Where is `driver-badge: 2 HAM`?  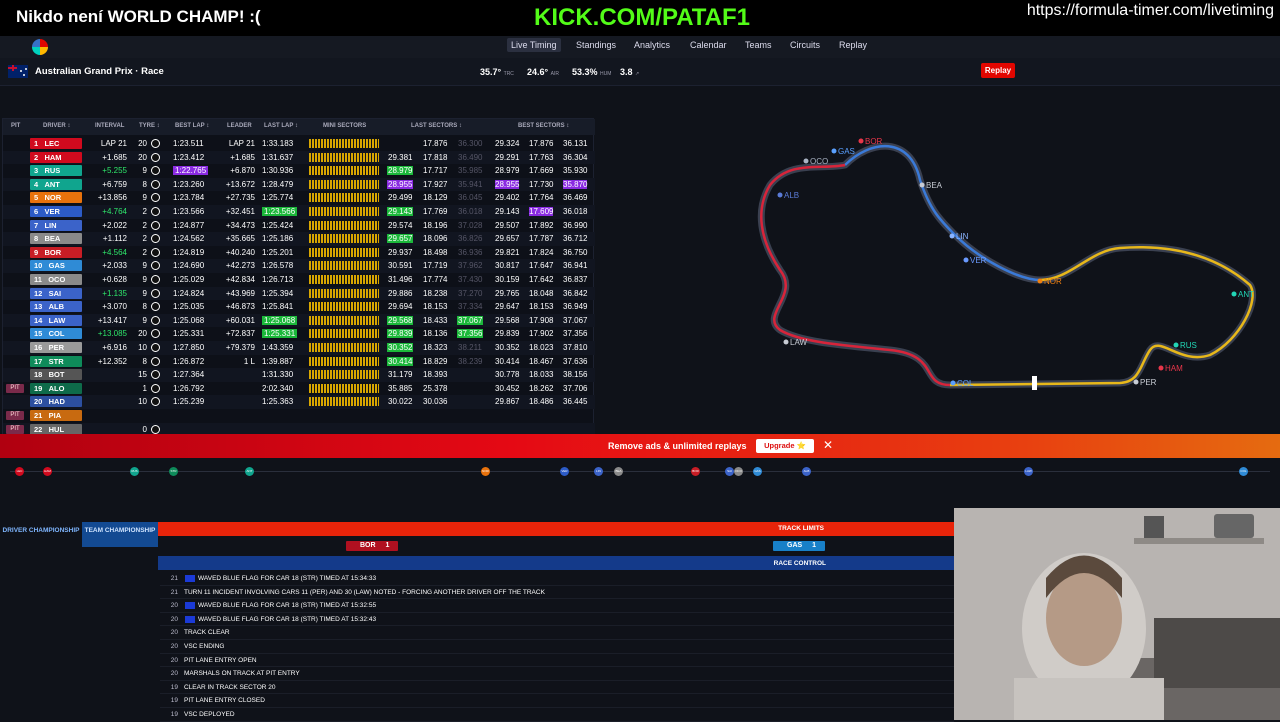
driver-badge: 2 HAM is located at coordinates (56, 157).